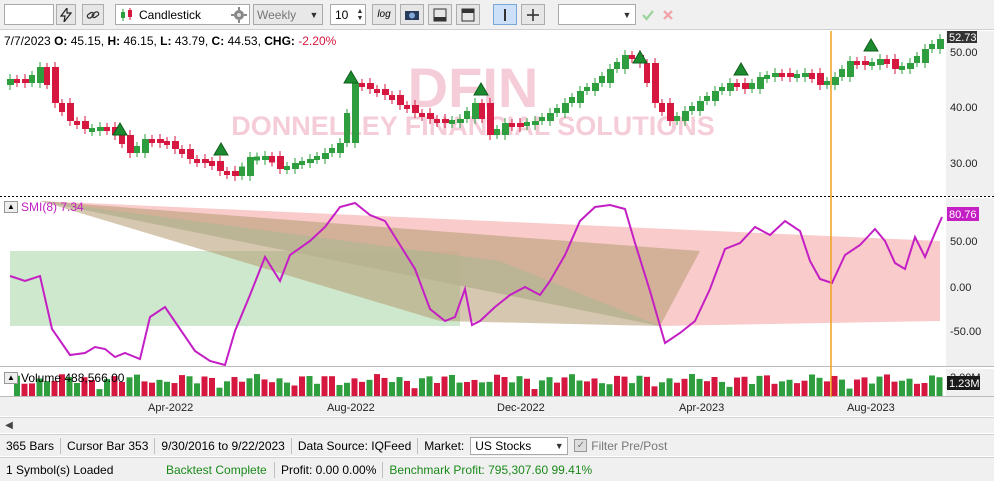 The width and height of the screenshot is (994, 481). I want to click on bar-count-stepper: 10 ▲ ▼, so click(348, 14).